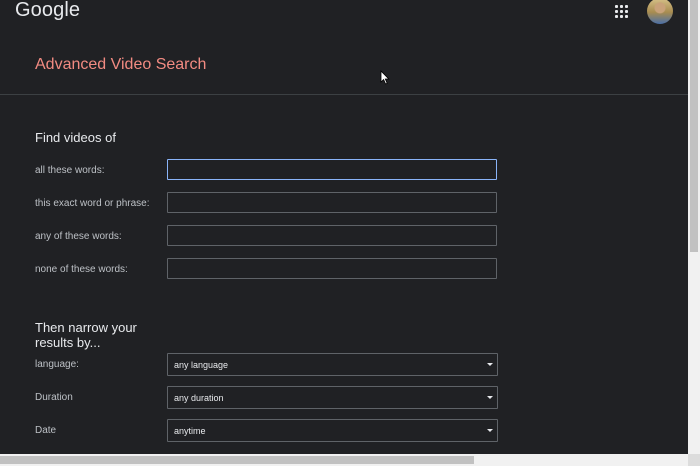  What do you see at coordinates (332, 202) in the screenshot?
I see `exact-phrase-input` at bounding box center [332, 202].